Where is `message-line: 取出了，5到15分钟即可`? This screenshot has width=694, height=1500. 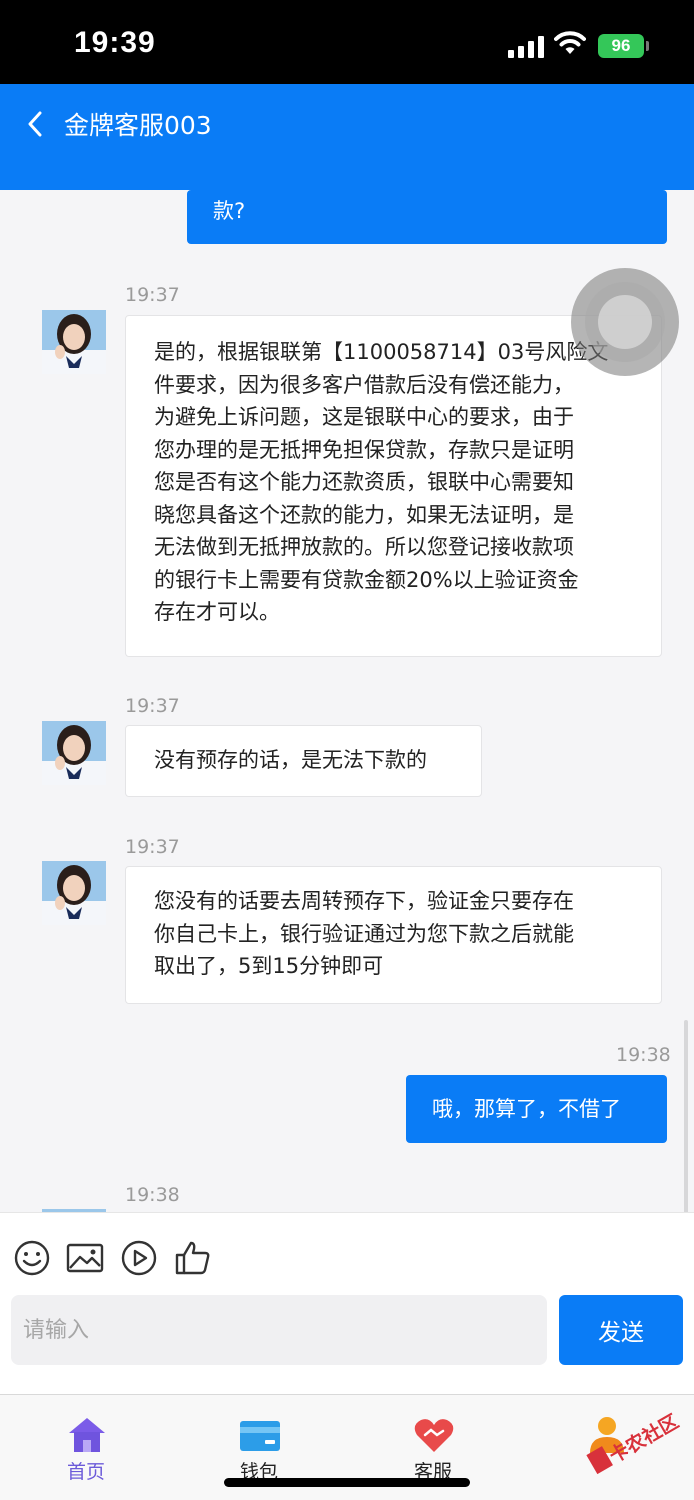
message-line: 取出了，5到15分钟即可 is located at coordinates (269, 966).